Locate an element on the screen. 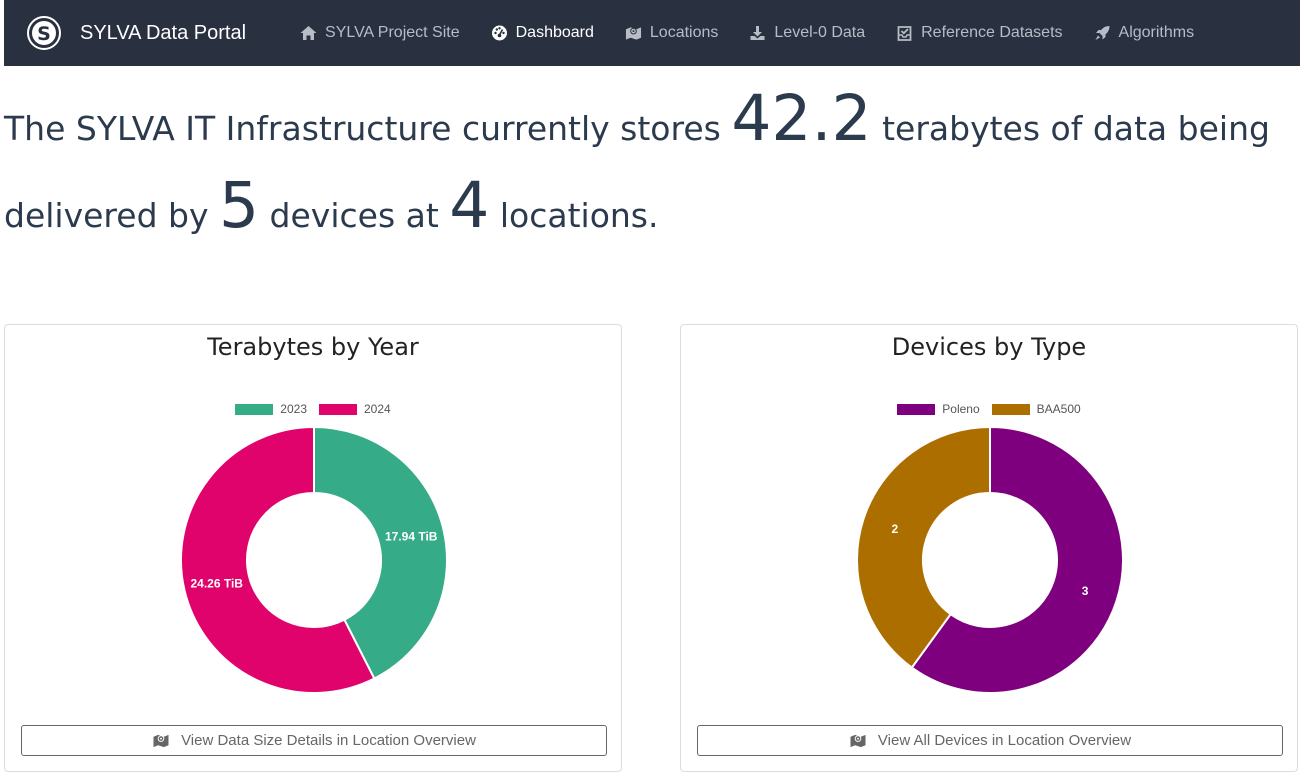  nav-item-dashboard: Dashboard is located at coordinates (542, 33).